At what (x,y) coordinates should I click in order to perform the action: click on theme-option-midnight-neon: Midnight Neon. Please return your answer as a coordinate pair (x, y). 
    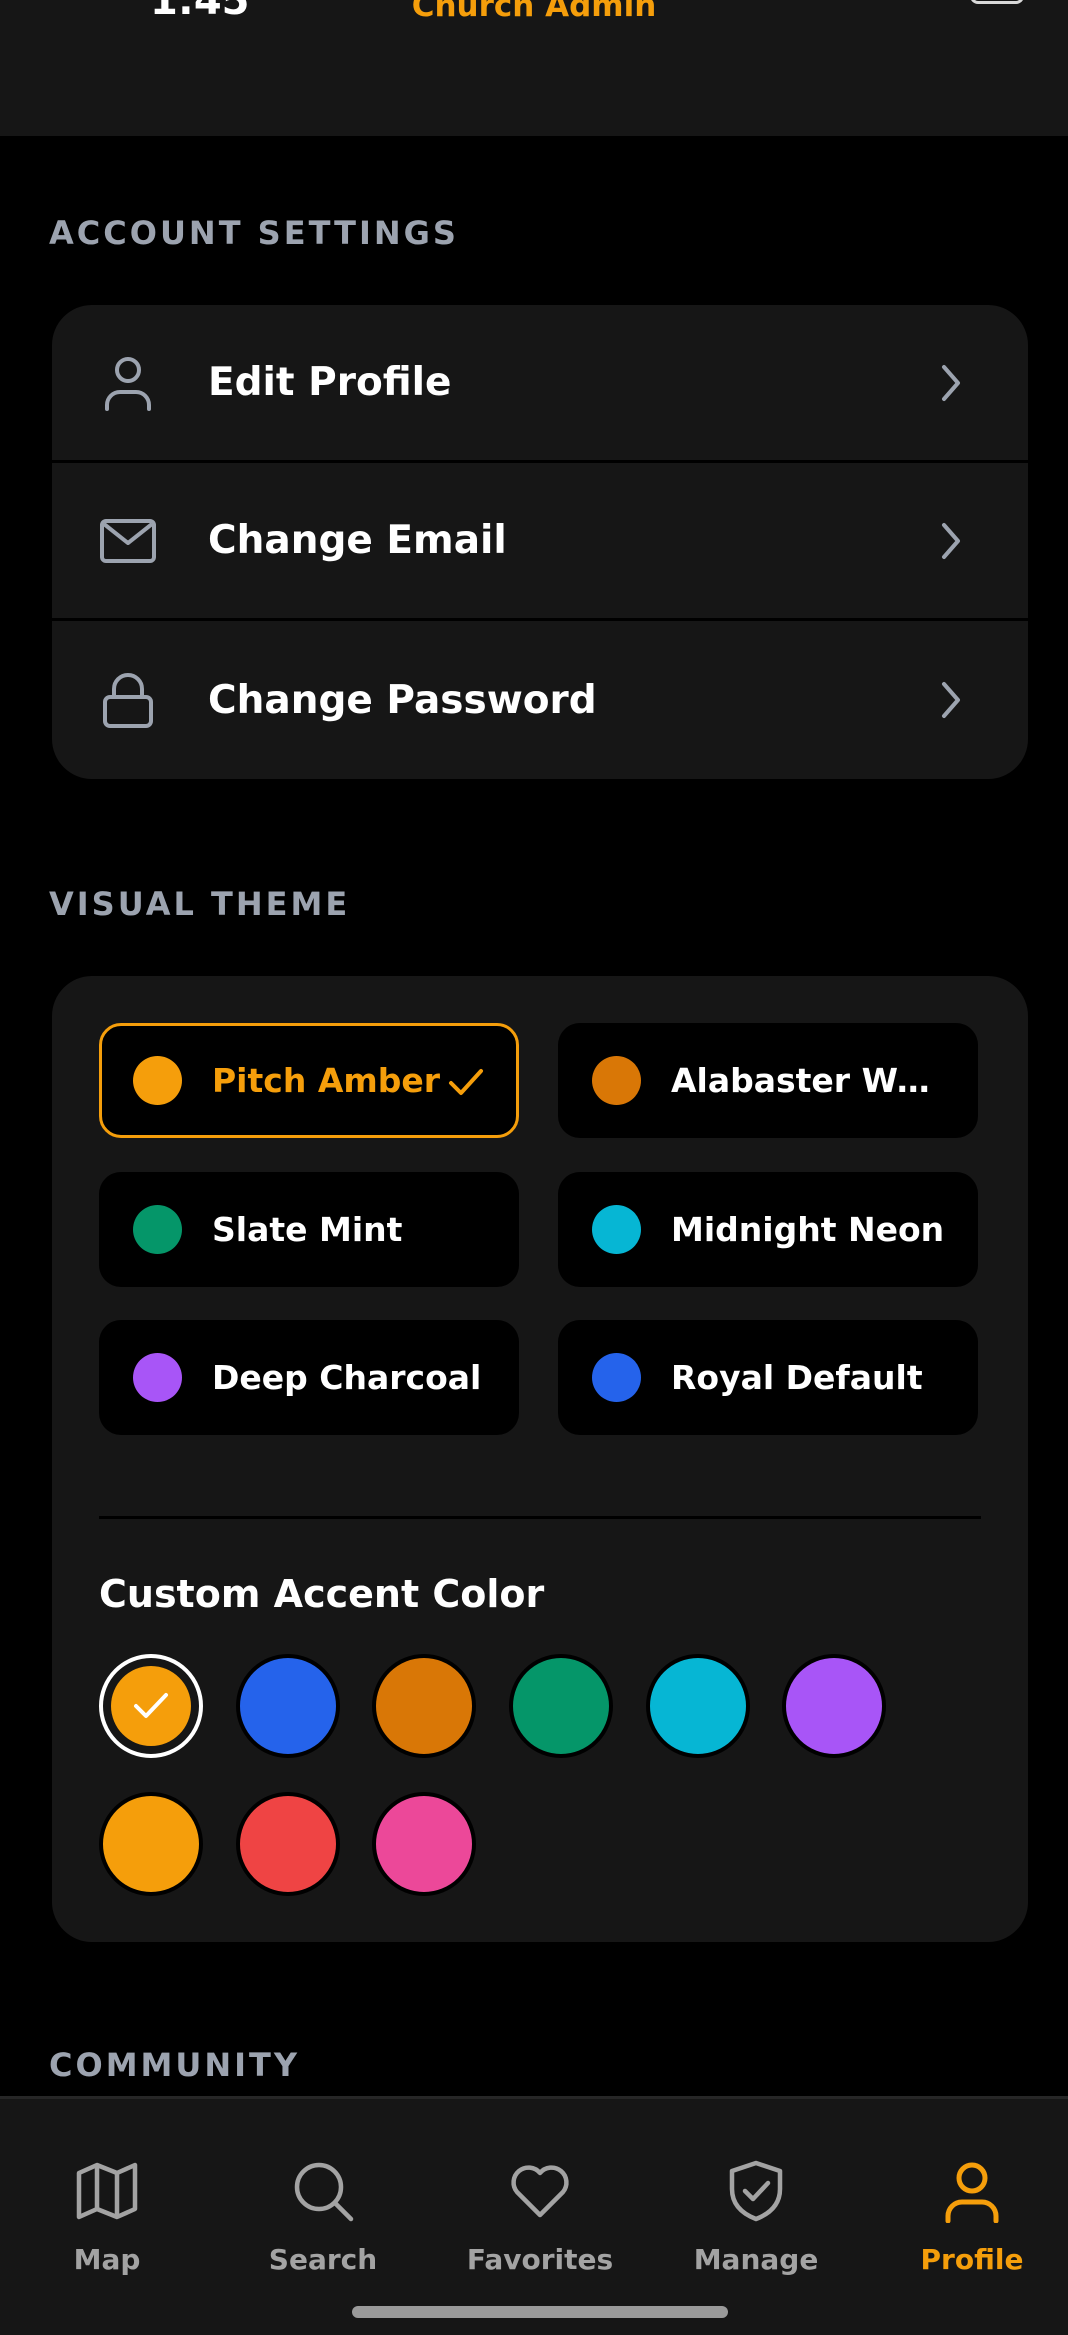
    Looking at the image, I should click on (768, 1229).